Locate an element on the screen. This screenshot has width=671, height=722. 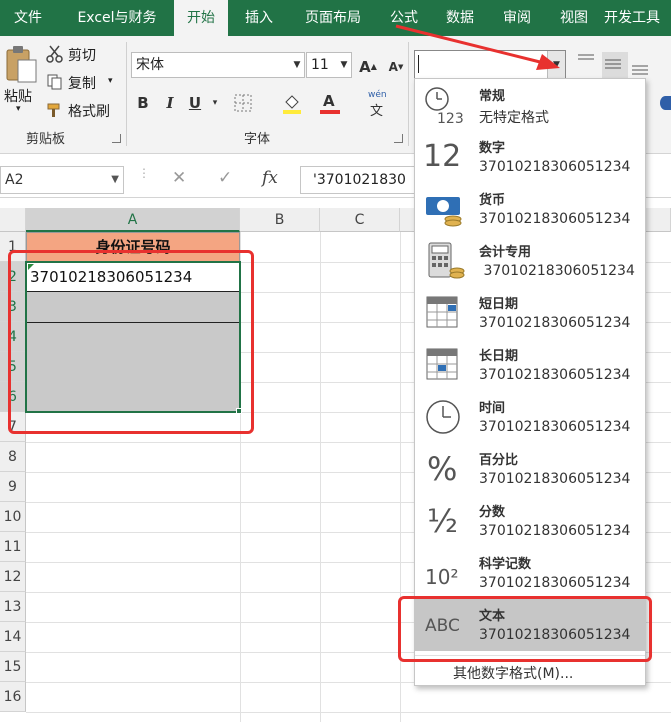
orientation-icon is located at coordinates (665, 103).